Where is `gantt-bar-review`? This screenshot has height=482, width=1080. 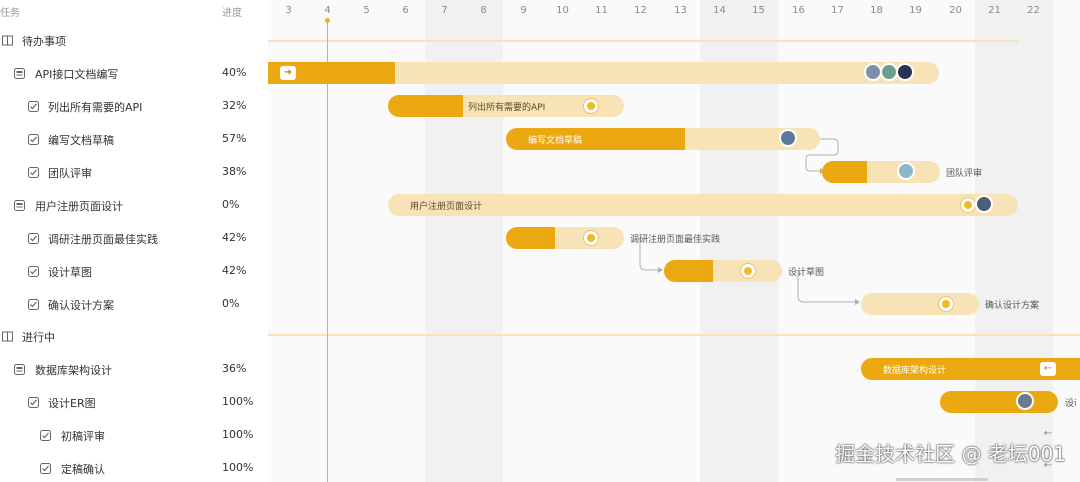
gantt-bar-review is located at coordinates (881, 172).